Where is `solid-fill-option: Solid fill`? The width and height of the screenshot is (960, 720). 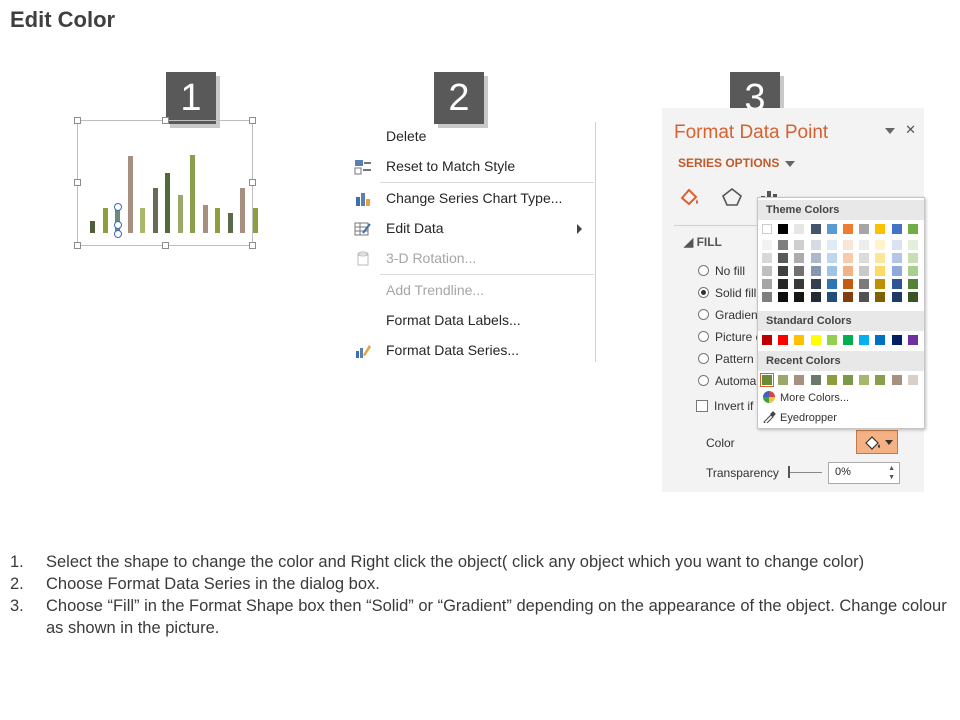
solid-fill-option: Solid fill is located at coordinates (727, 293).